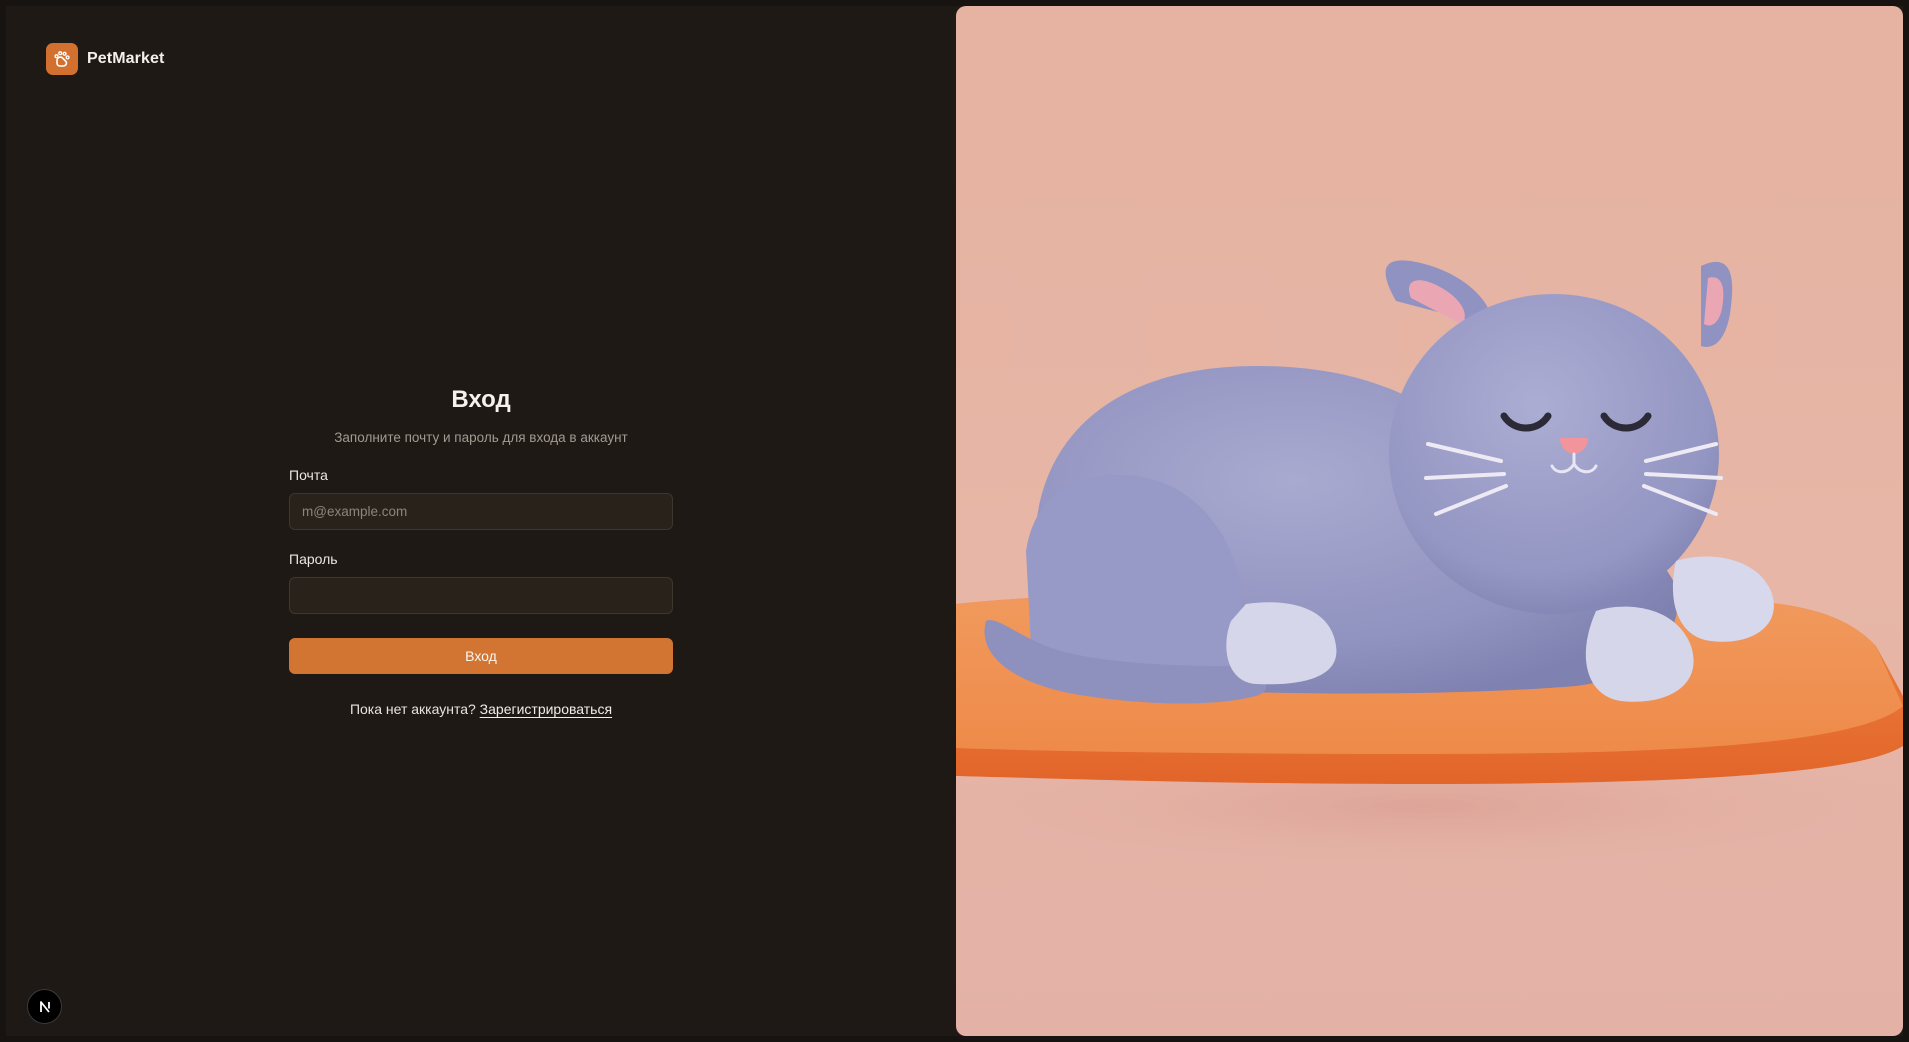 The image size is (1909, 1042). Describe the element at coordinates (126, 58) in the screenshot. I see `brand-name: PetMarket` at that location.